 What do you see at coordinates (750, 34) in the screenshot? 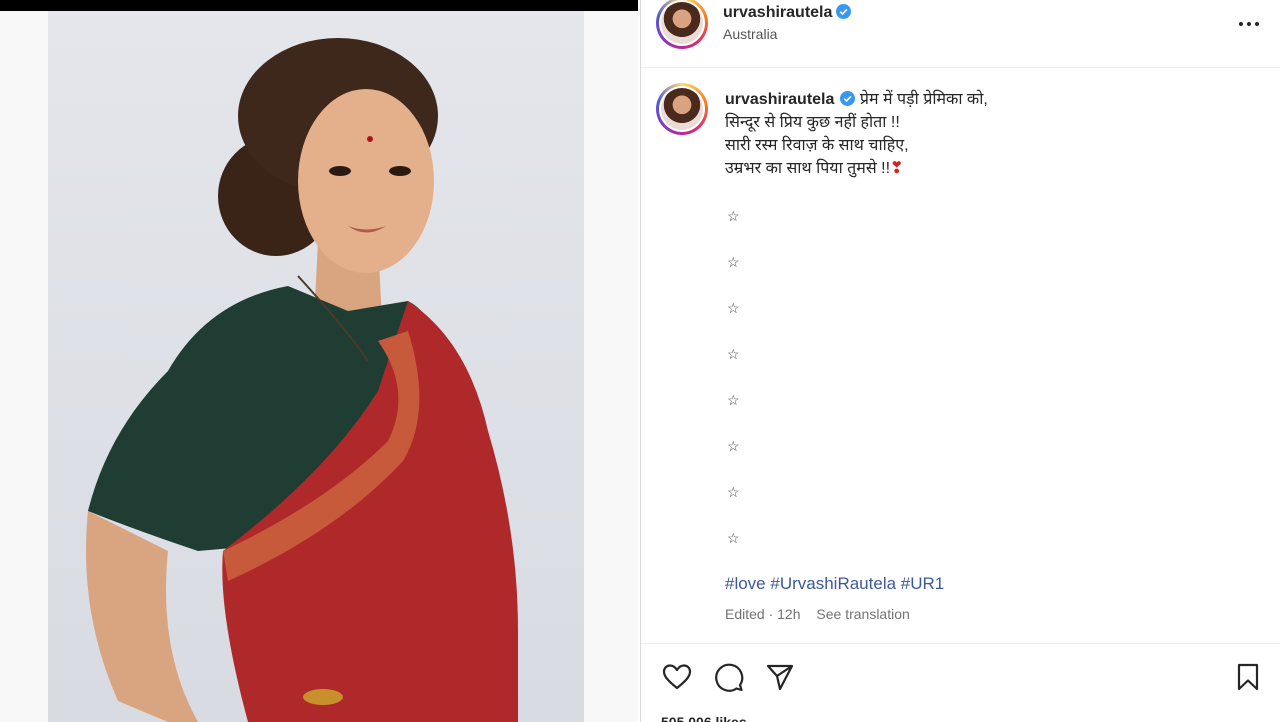
I see `post-location: Australia` at bounding box center [750, 34].